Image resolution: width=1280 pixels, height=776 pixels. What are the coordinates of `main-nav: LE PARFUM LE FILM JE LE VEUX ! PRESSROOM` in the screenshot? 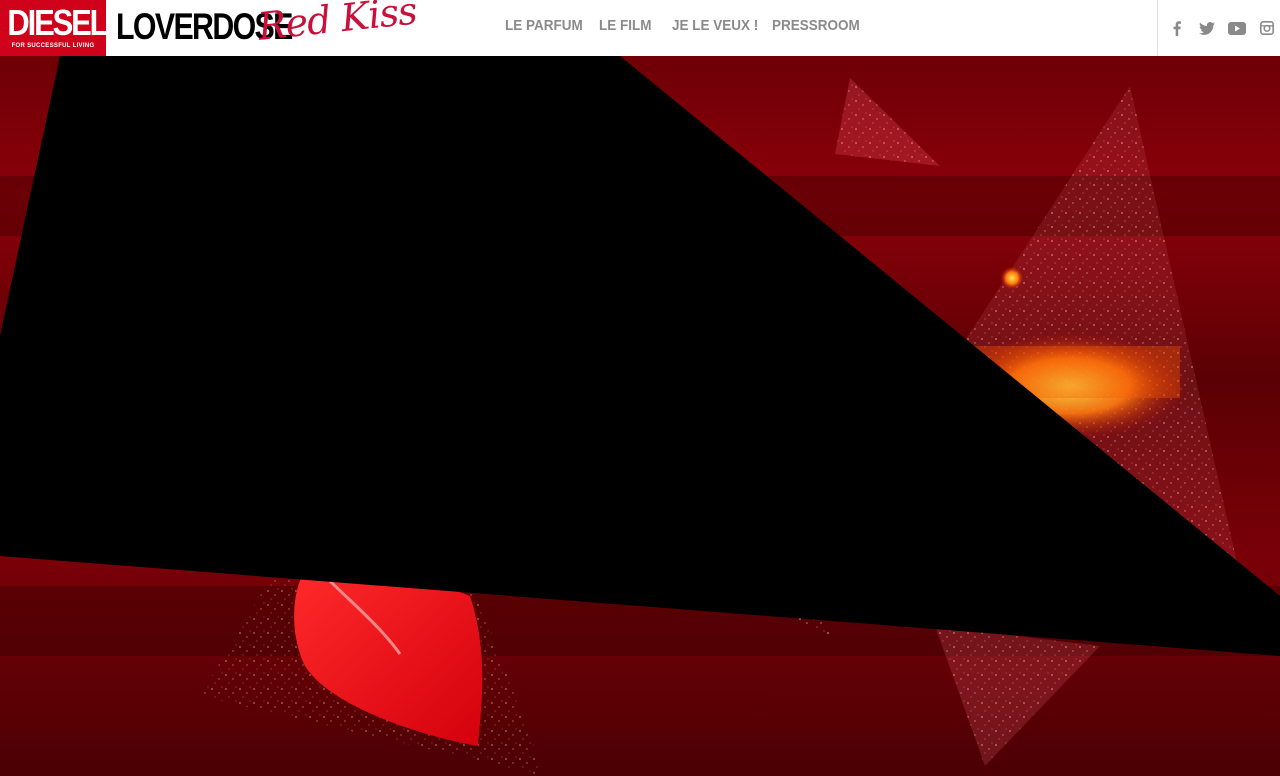 It's located at (700, 25).